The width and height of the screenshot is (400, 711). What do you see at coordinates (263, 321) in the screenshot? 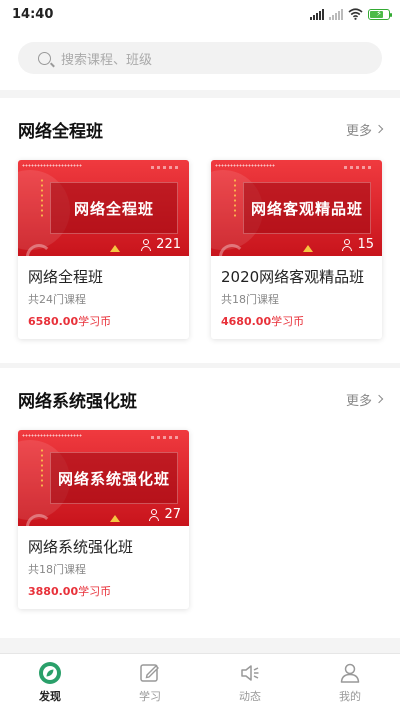
I see `course-price: 4680.00学习币` at bounding box center [263, 321].